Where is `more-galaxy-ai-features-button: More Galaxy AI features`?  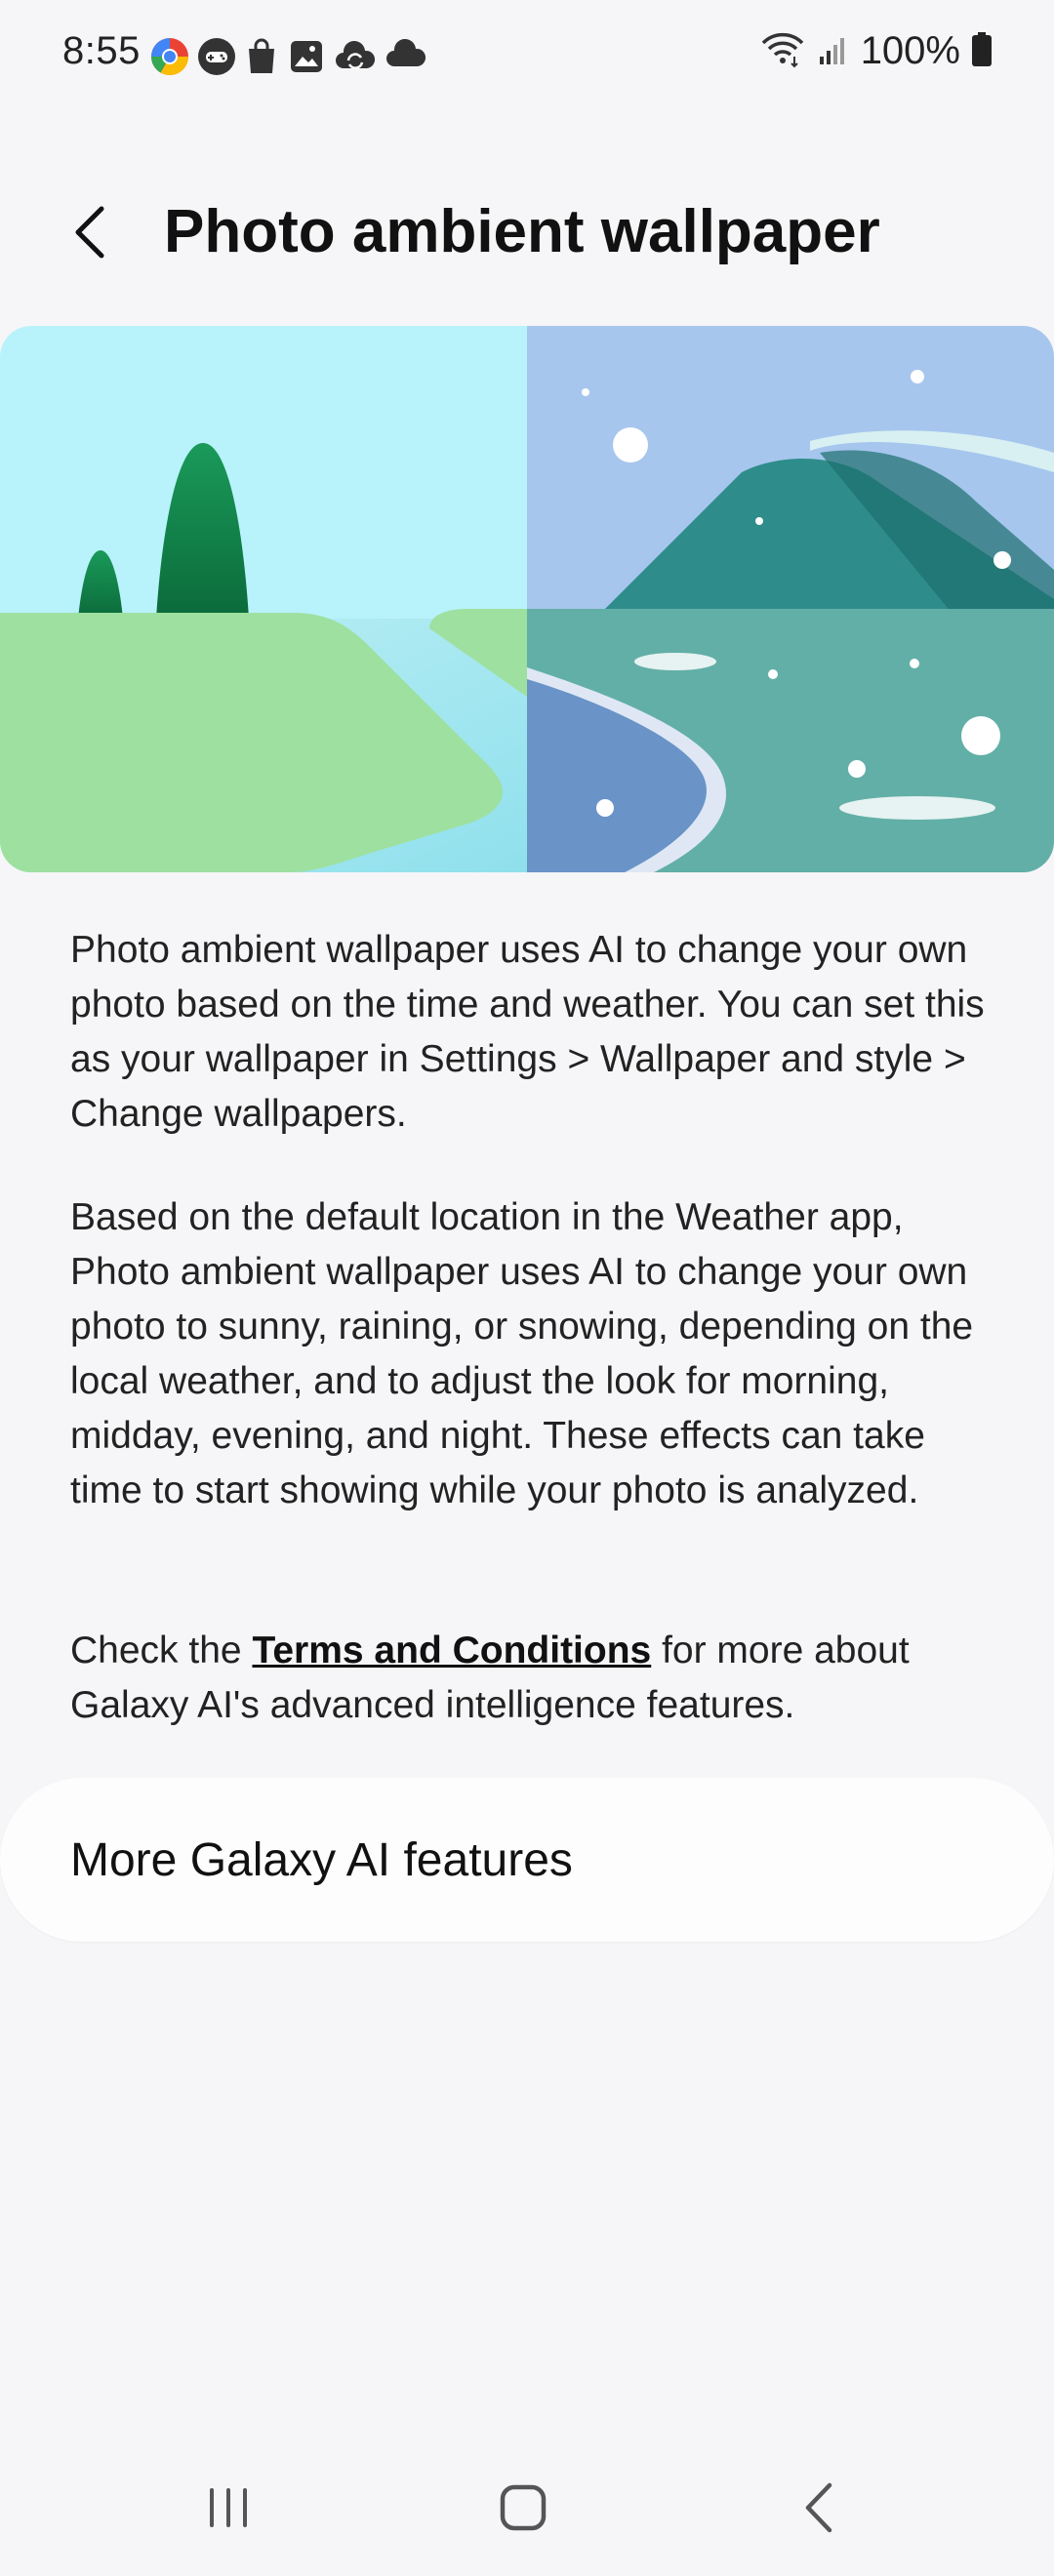
more-galaxy-ai-features-button: More Galaxy AI features is located at coordinates (527, 1860).